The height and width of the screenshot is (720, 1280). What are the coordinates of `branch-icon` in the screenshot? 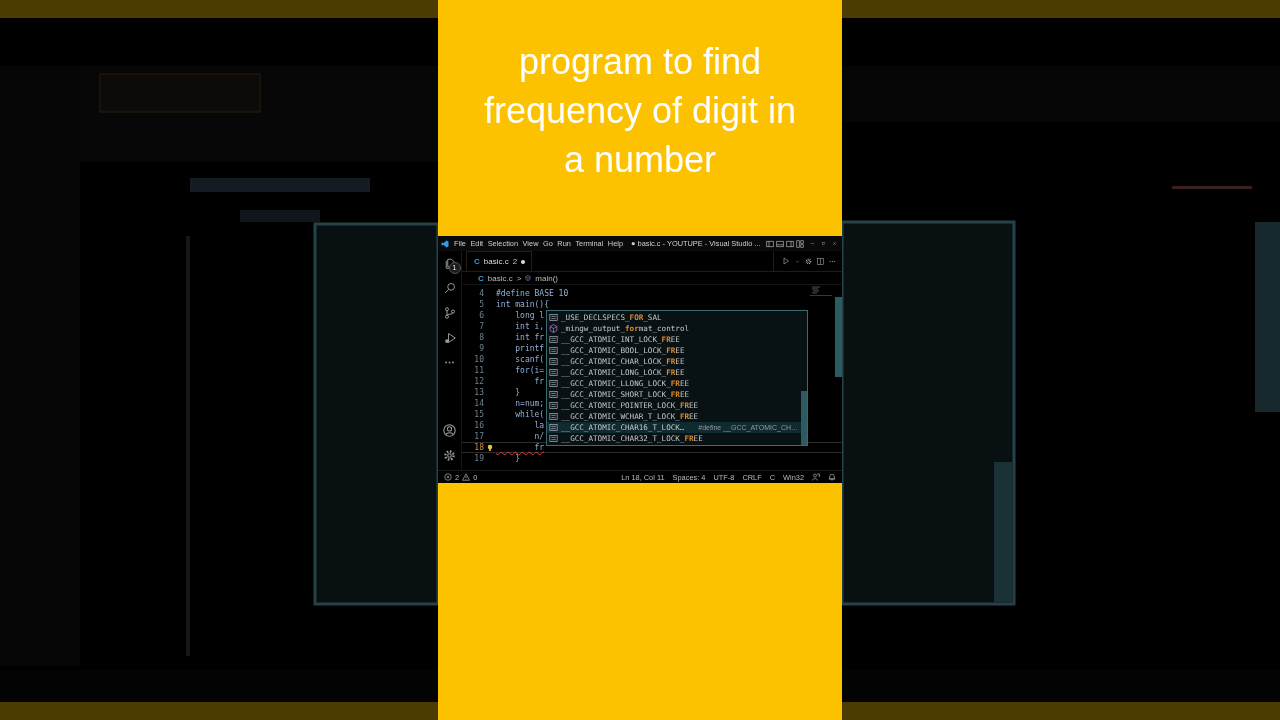 It's located at (449, 313).